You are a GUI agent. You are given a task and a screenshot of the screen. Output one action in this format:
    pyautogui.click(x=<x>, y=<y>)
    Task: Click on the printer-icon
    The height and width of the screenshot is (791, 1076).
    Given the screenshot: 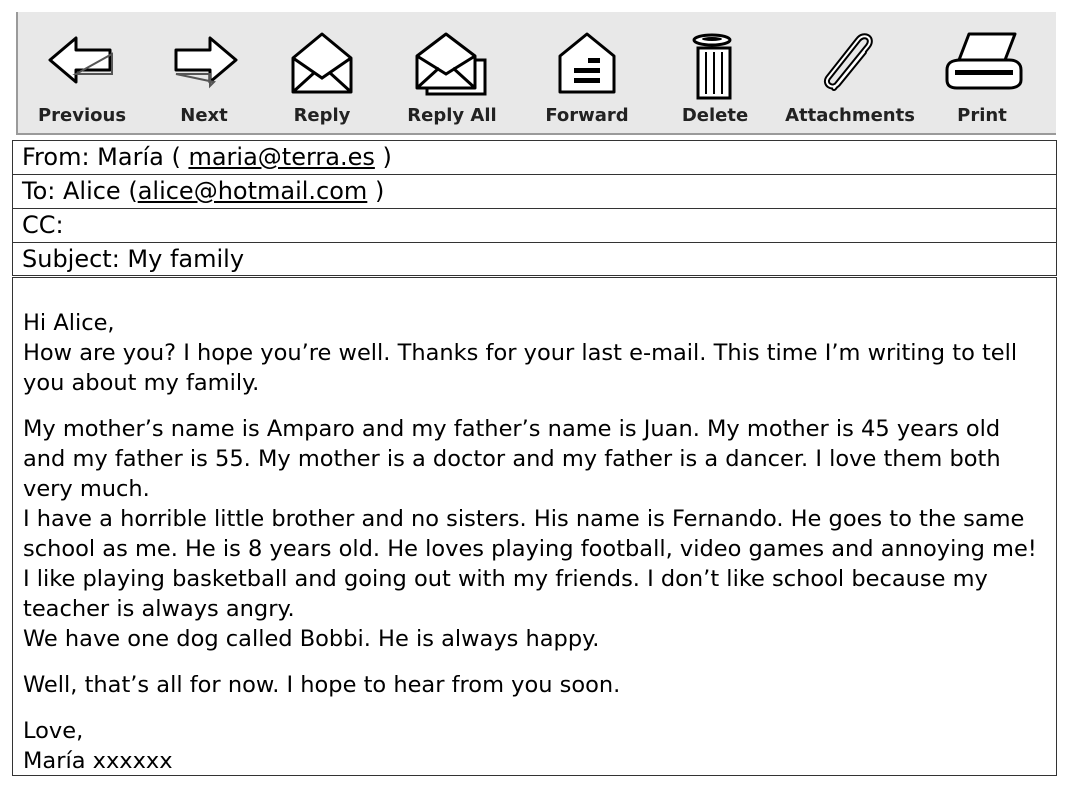 What is the action you would take?
    pyautogui.click(x=984, y=61)
    